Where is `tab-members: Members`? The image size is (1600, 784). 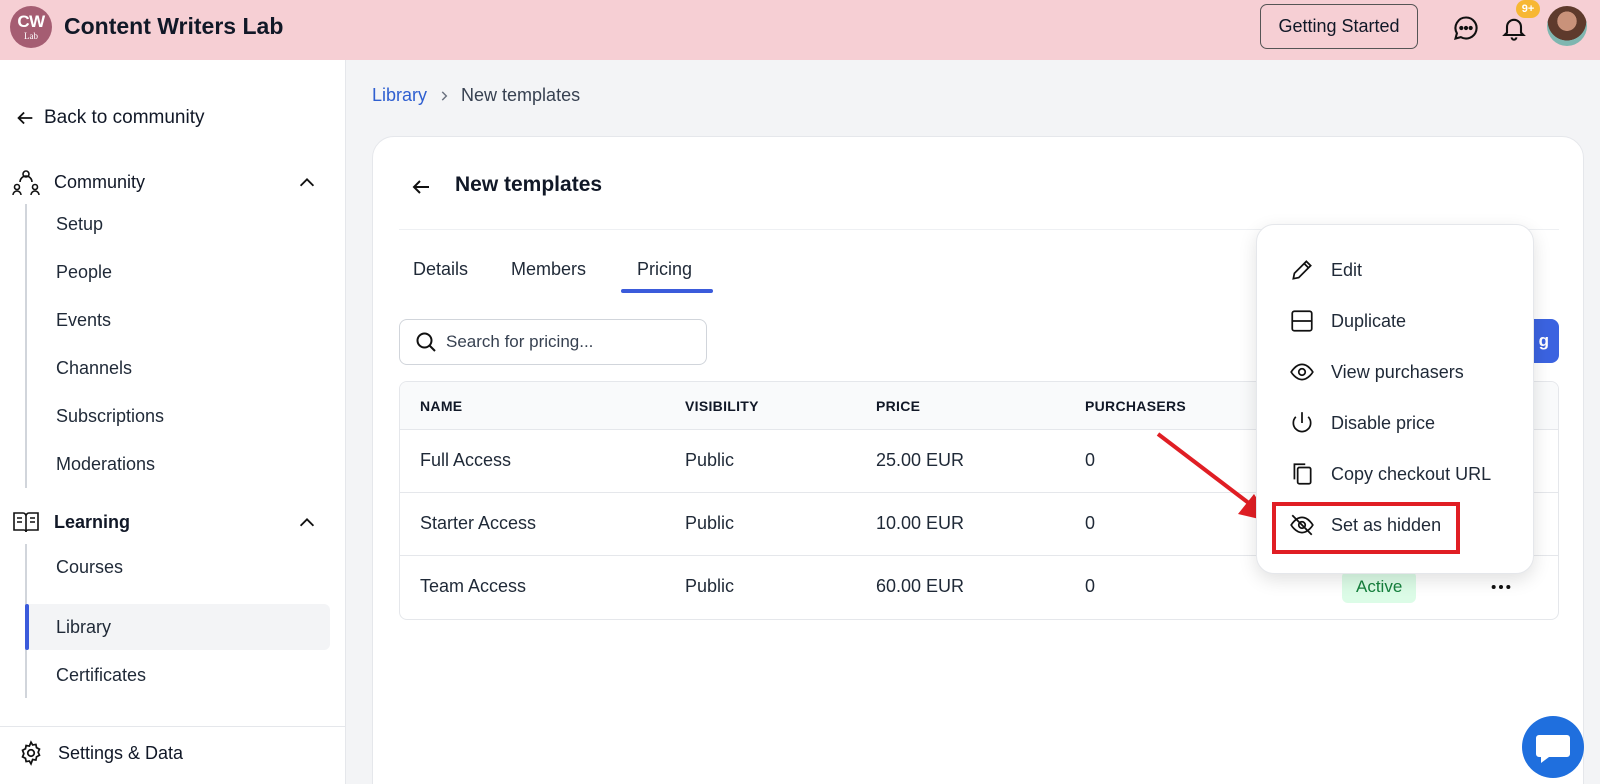 tab-members: Members is located at coordinates (548, 274).